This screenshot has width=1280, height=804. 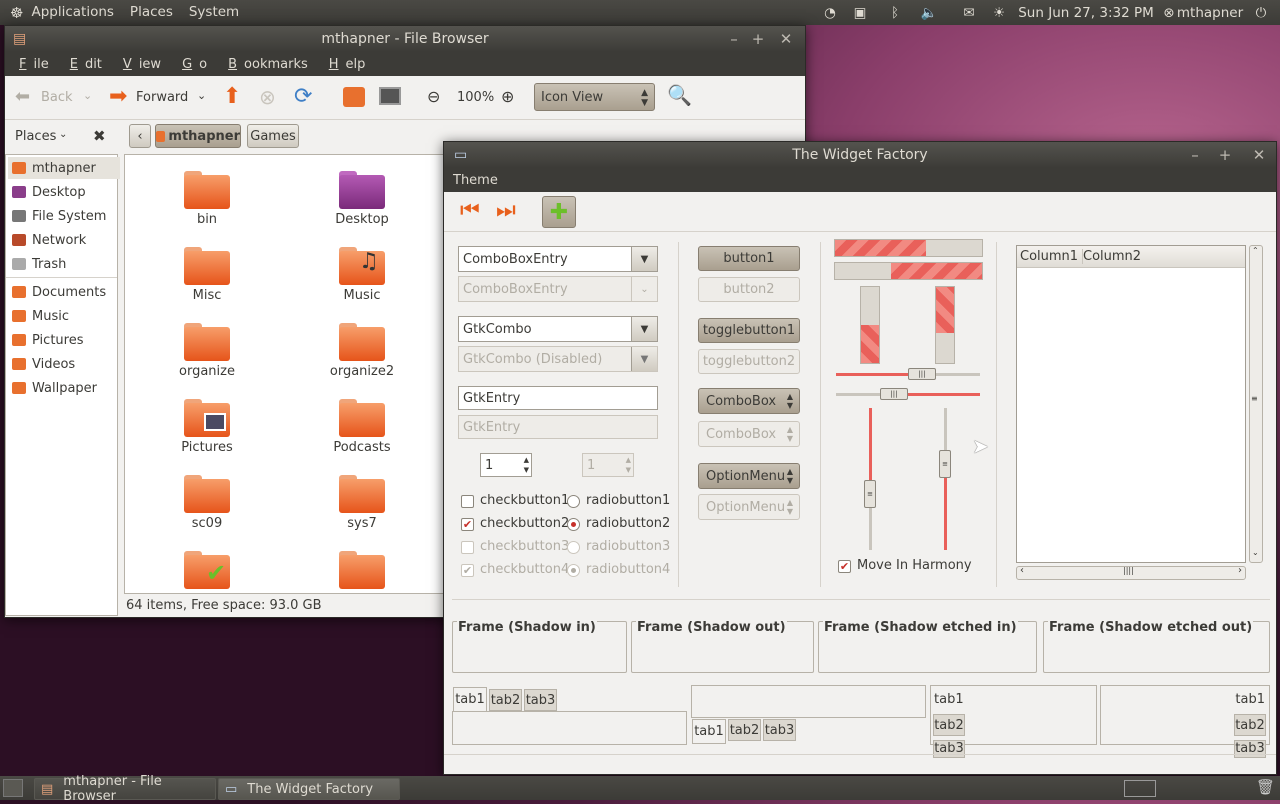 What do you see at coordinates (198, 136) in the screenshot?
I see `path-button-mthapner: mthapner` at bounding box center [198, 136].